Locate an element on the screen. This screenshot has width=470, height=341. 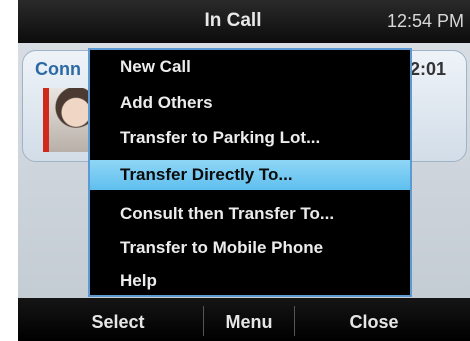
clock: 12:54 PM is located at coordinates (425, 21).